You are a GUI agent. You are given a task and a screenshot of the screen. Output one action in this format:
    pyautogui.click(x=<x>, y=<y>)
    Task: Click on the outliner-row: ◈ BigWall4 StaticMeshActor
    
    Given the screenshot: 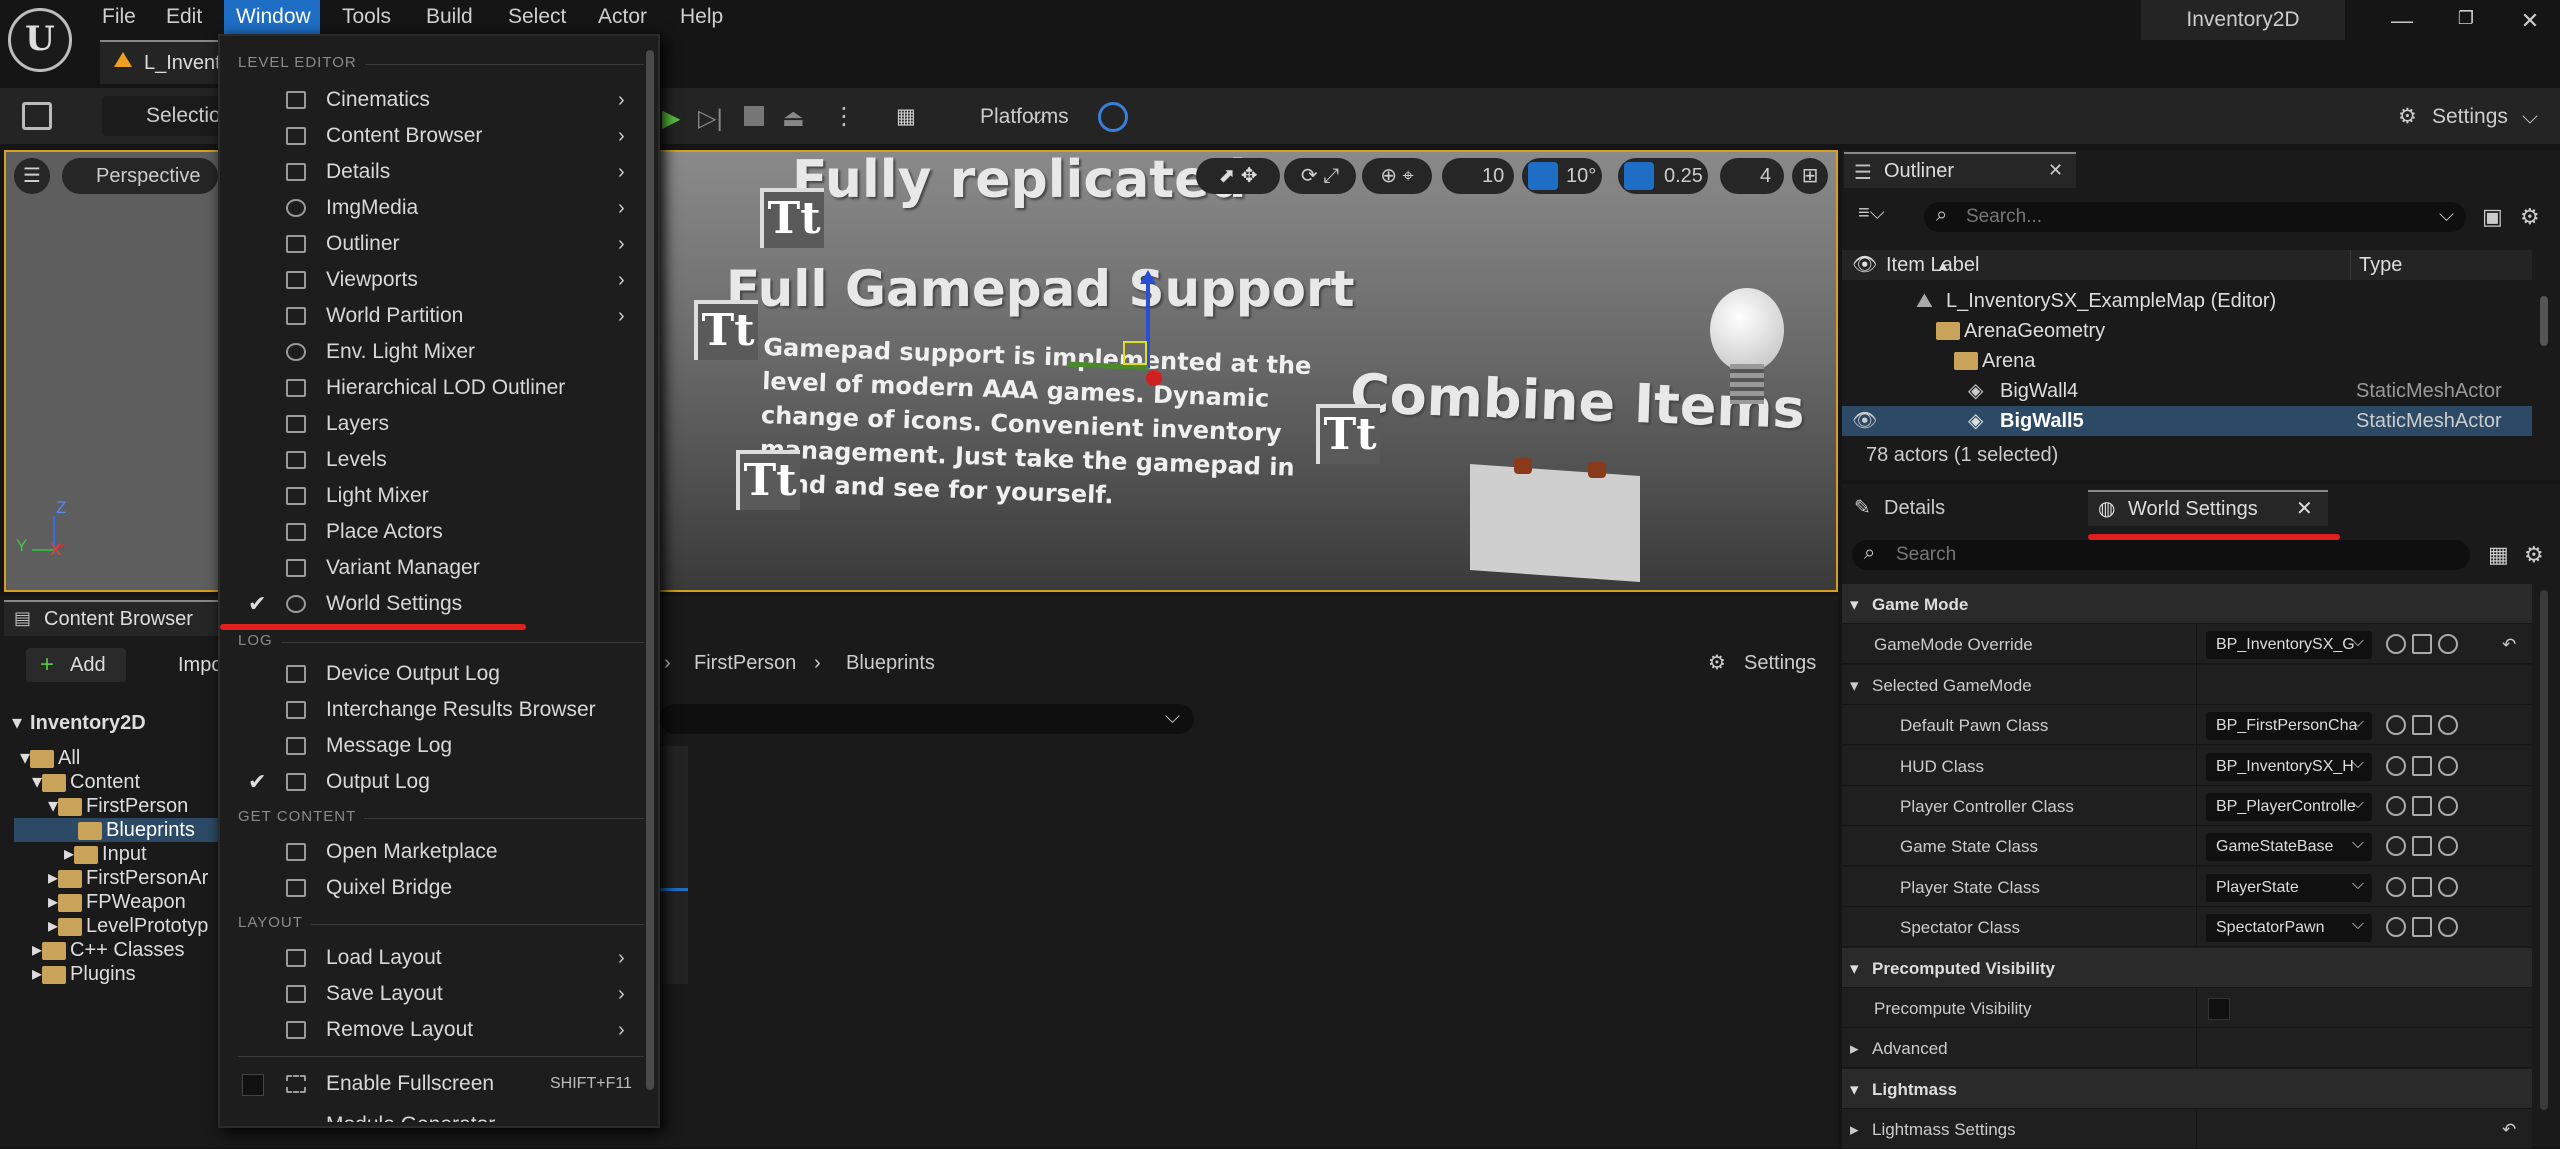 What is the action you would take?
    pyautogui.click(x=2187, y=391)
    